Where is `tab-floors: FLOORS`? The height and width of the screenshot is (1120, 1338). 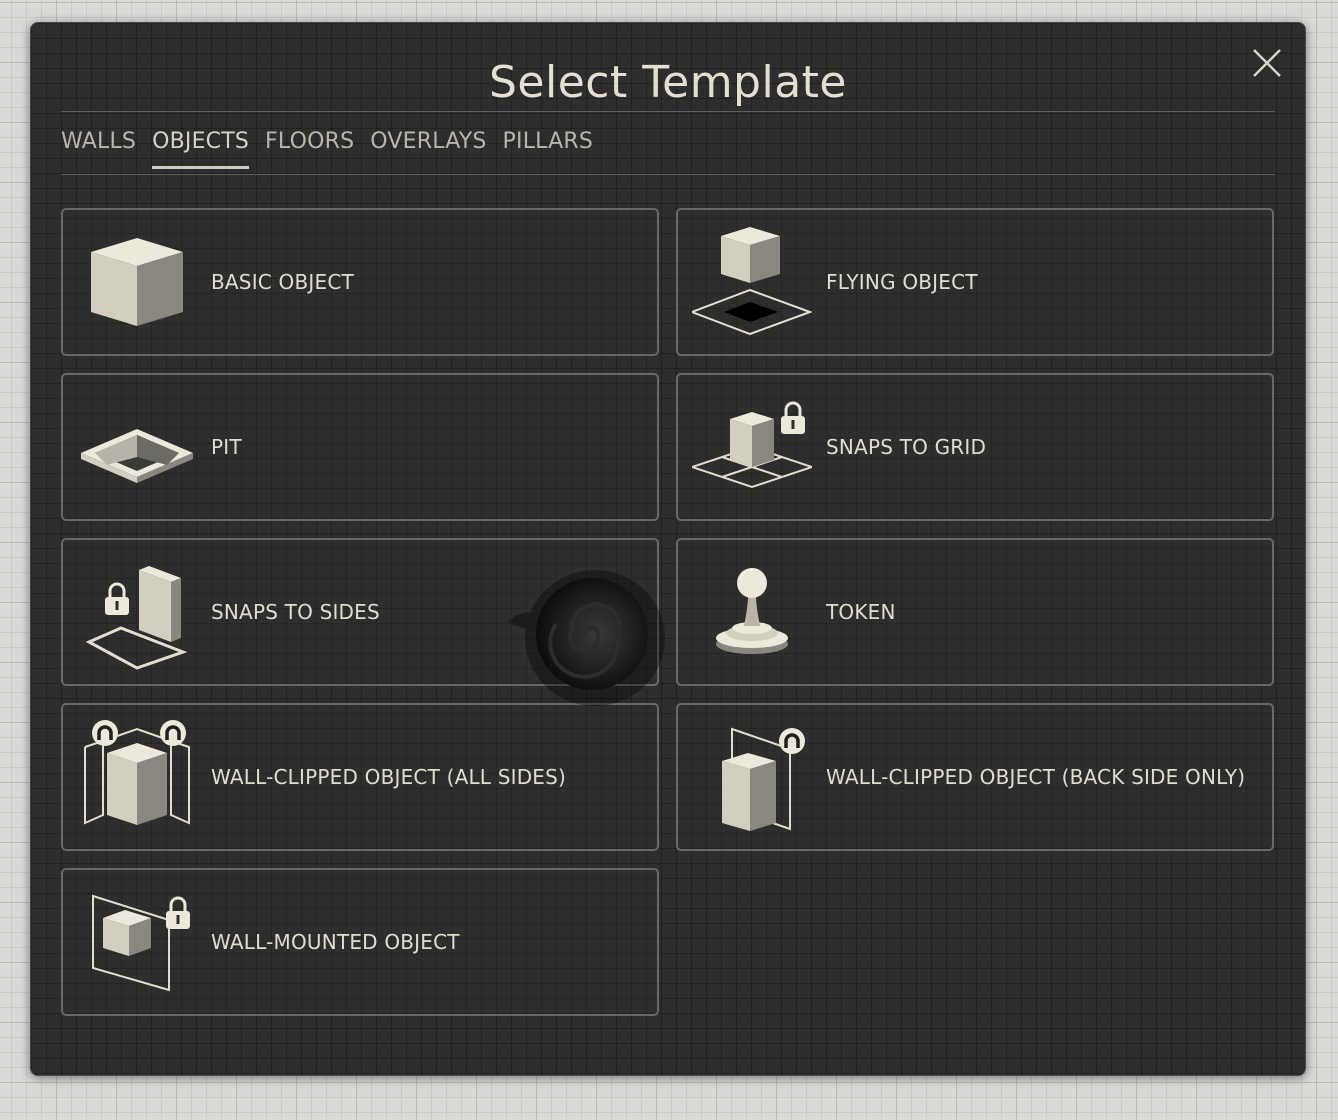 tab-floors: FLOORS is located at coordinates (309, 148).